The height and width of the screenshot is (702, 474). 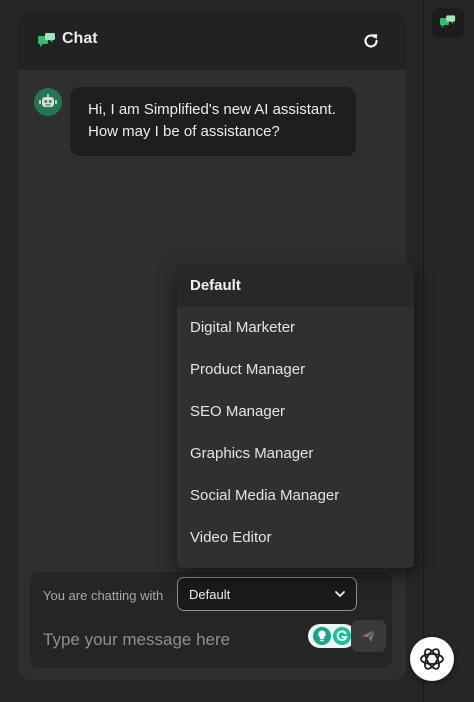 I want to click on chatting-with-label: You are chatting with, so click(x=103, y=595).